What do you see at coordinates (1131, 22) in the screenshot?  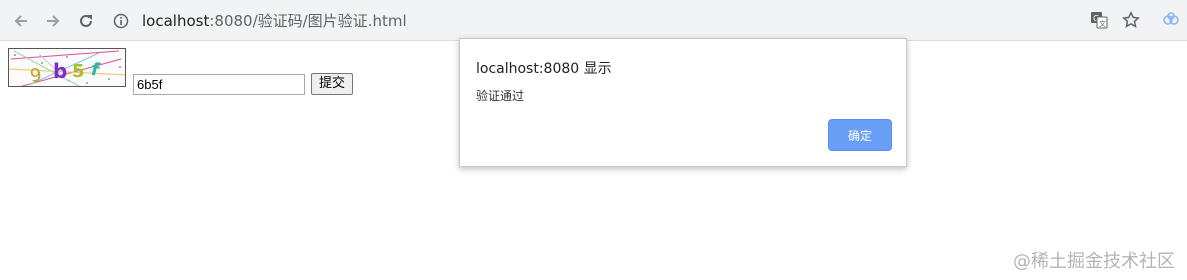 I see `star-icon` at bounding box center [1131, 22].